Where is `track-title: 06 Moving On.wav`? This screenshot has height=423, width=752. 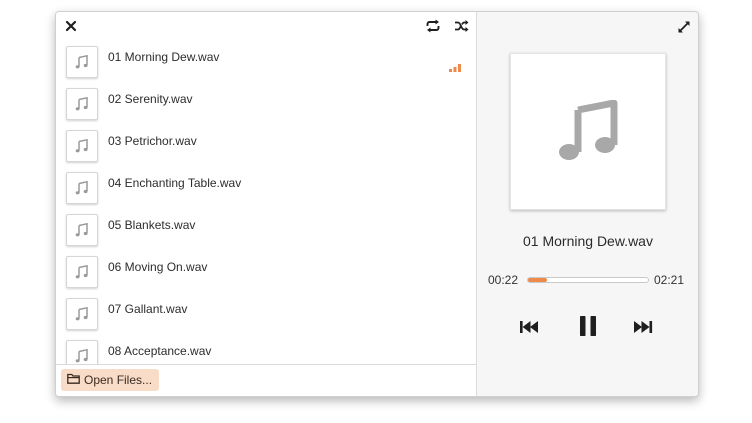
track-title: 06 Moving On.wav is located at coordinates (158, 267).